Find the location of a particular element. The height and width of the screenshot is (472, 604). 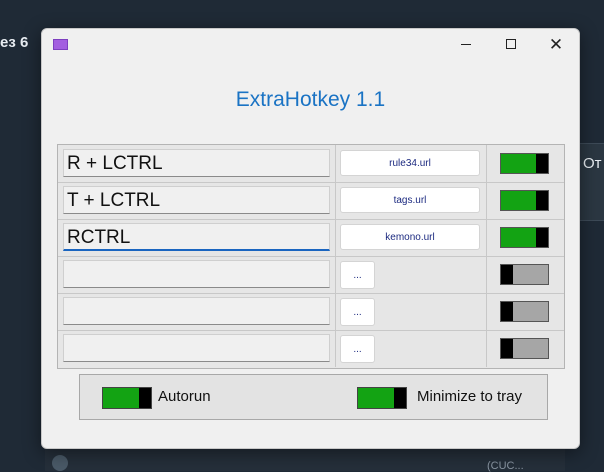

close-button: ✕ is located at coordinates (556, 44).